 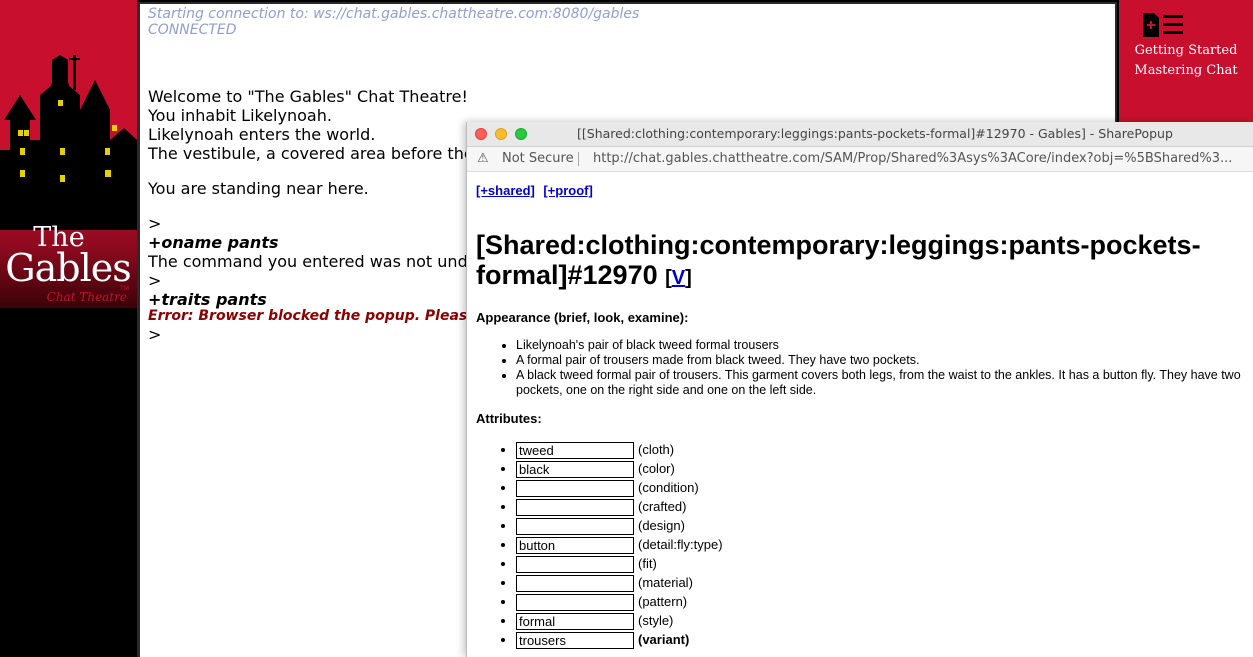 I want to click on attribute-row: formal (style), so click(x=884, y=621).